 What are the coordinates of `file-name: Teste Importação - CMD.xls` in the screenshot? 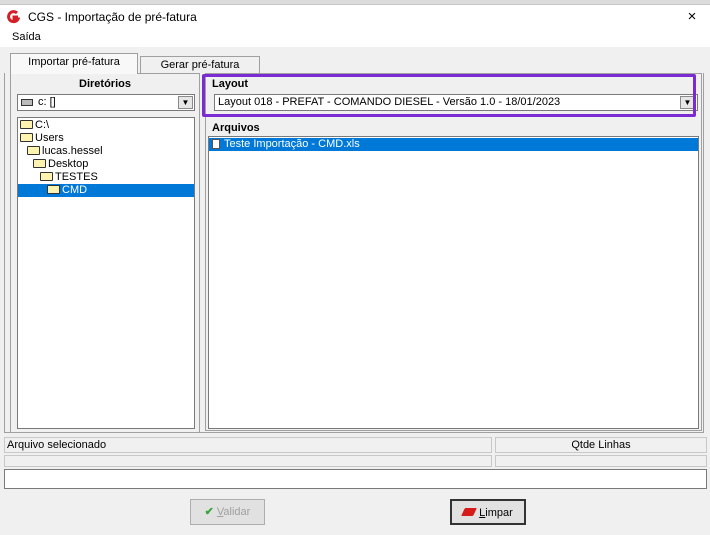 It's located at (292, 144).